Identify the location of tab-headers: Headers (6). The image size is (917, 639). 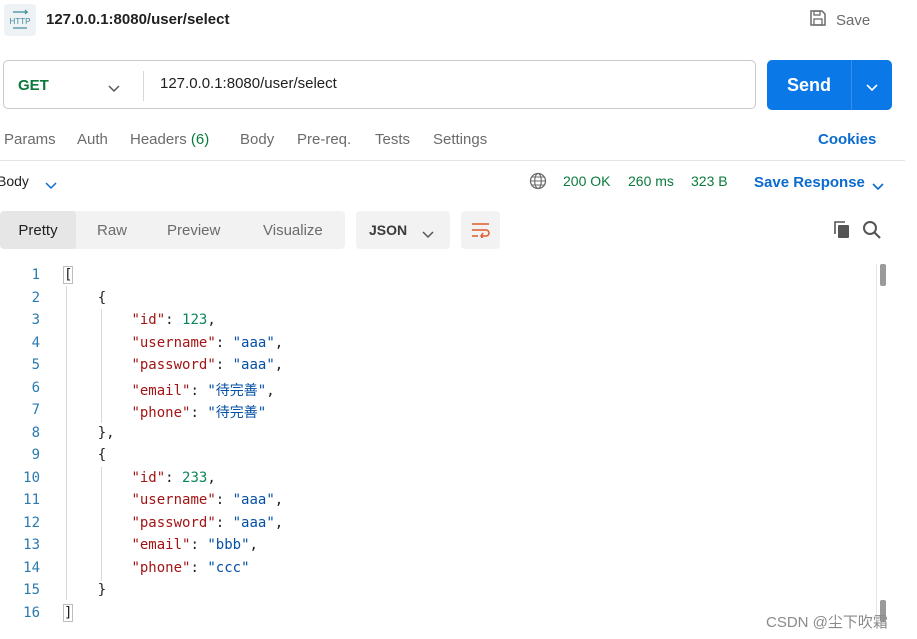
(169, 139).